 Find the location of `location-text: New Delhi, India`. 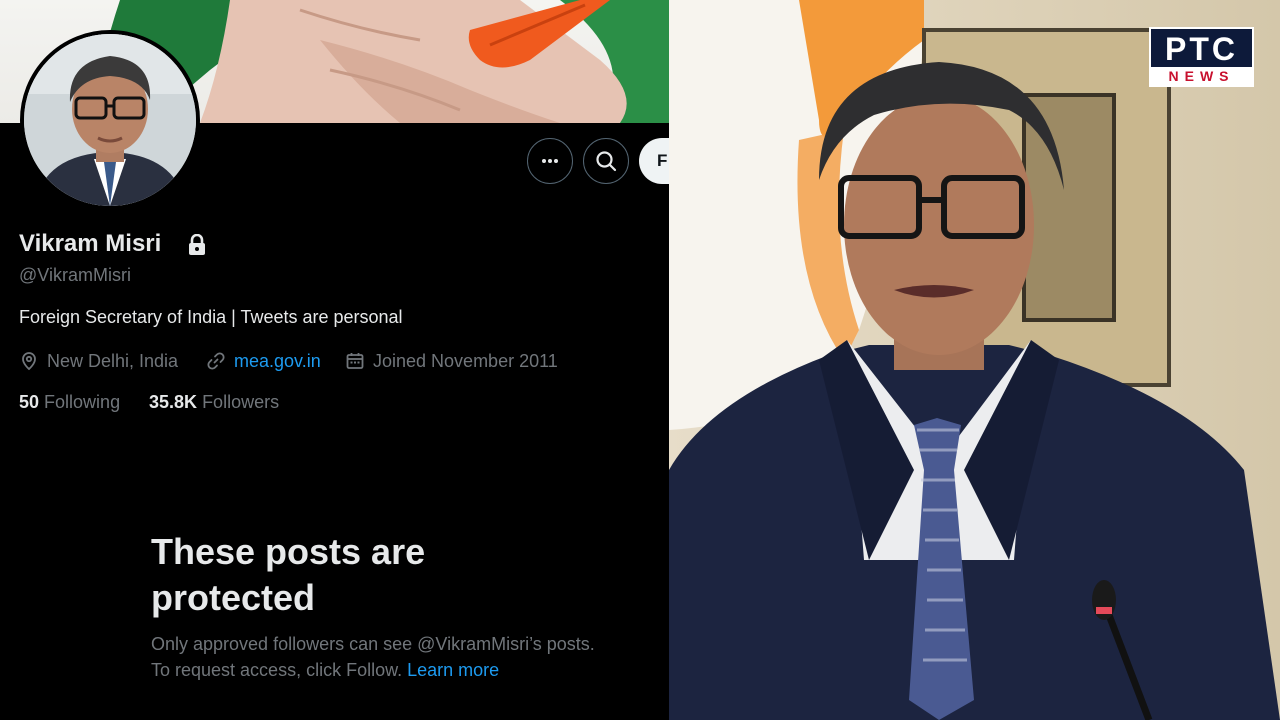

location-text: New Delhi, India is located at coordinates (113, 360).